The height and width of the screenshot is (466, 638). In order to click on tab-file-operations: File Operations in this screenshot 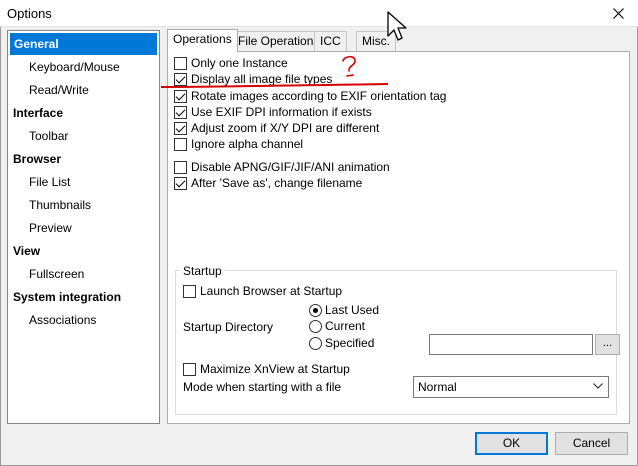, I will do `click(279, 41)`.